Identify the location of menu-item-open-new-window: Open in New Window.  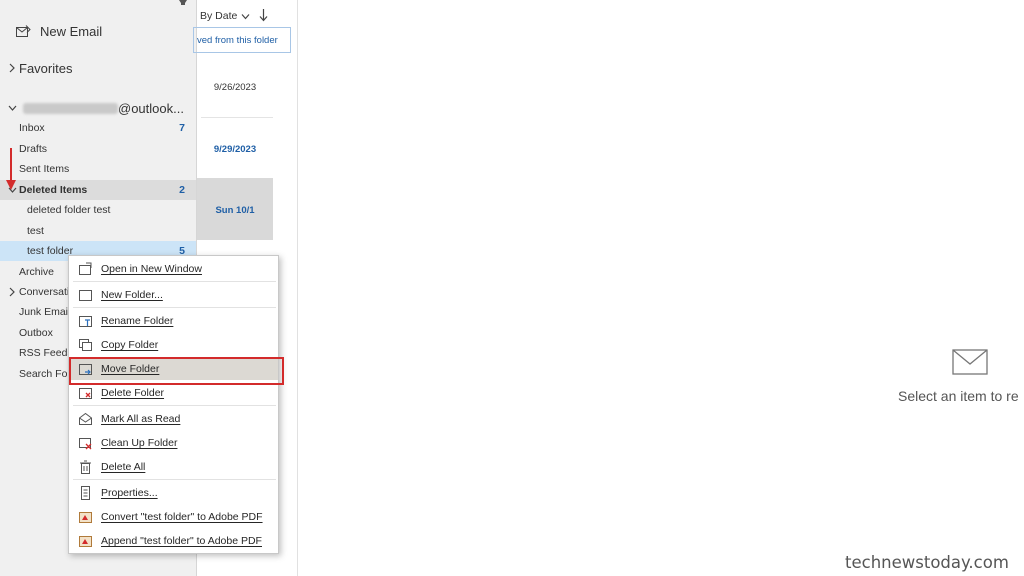
(173, 269).